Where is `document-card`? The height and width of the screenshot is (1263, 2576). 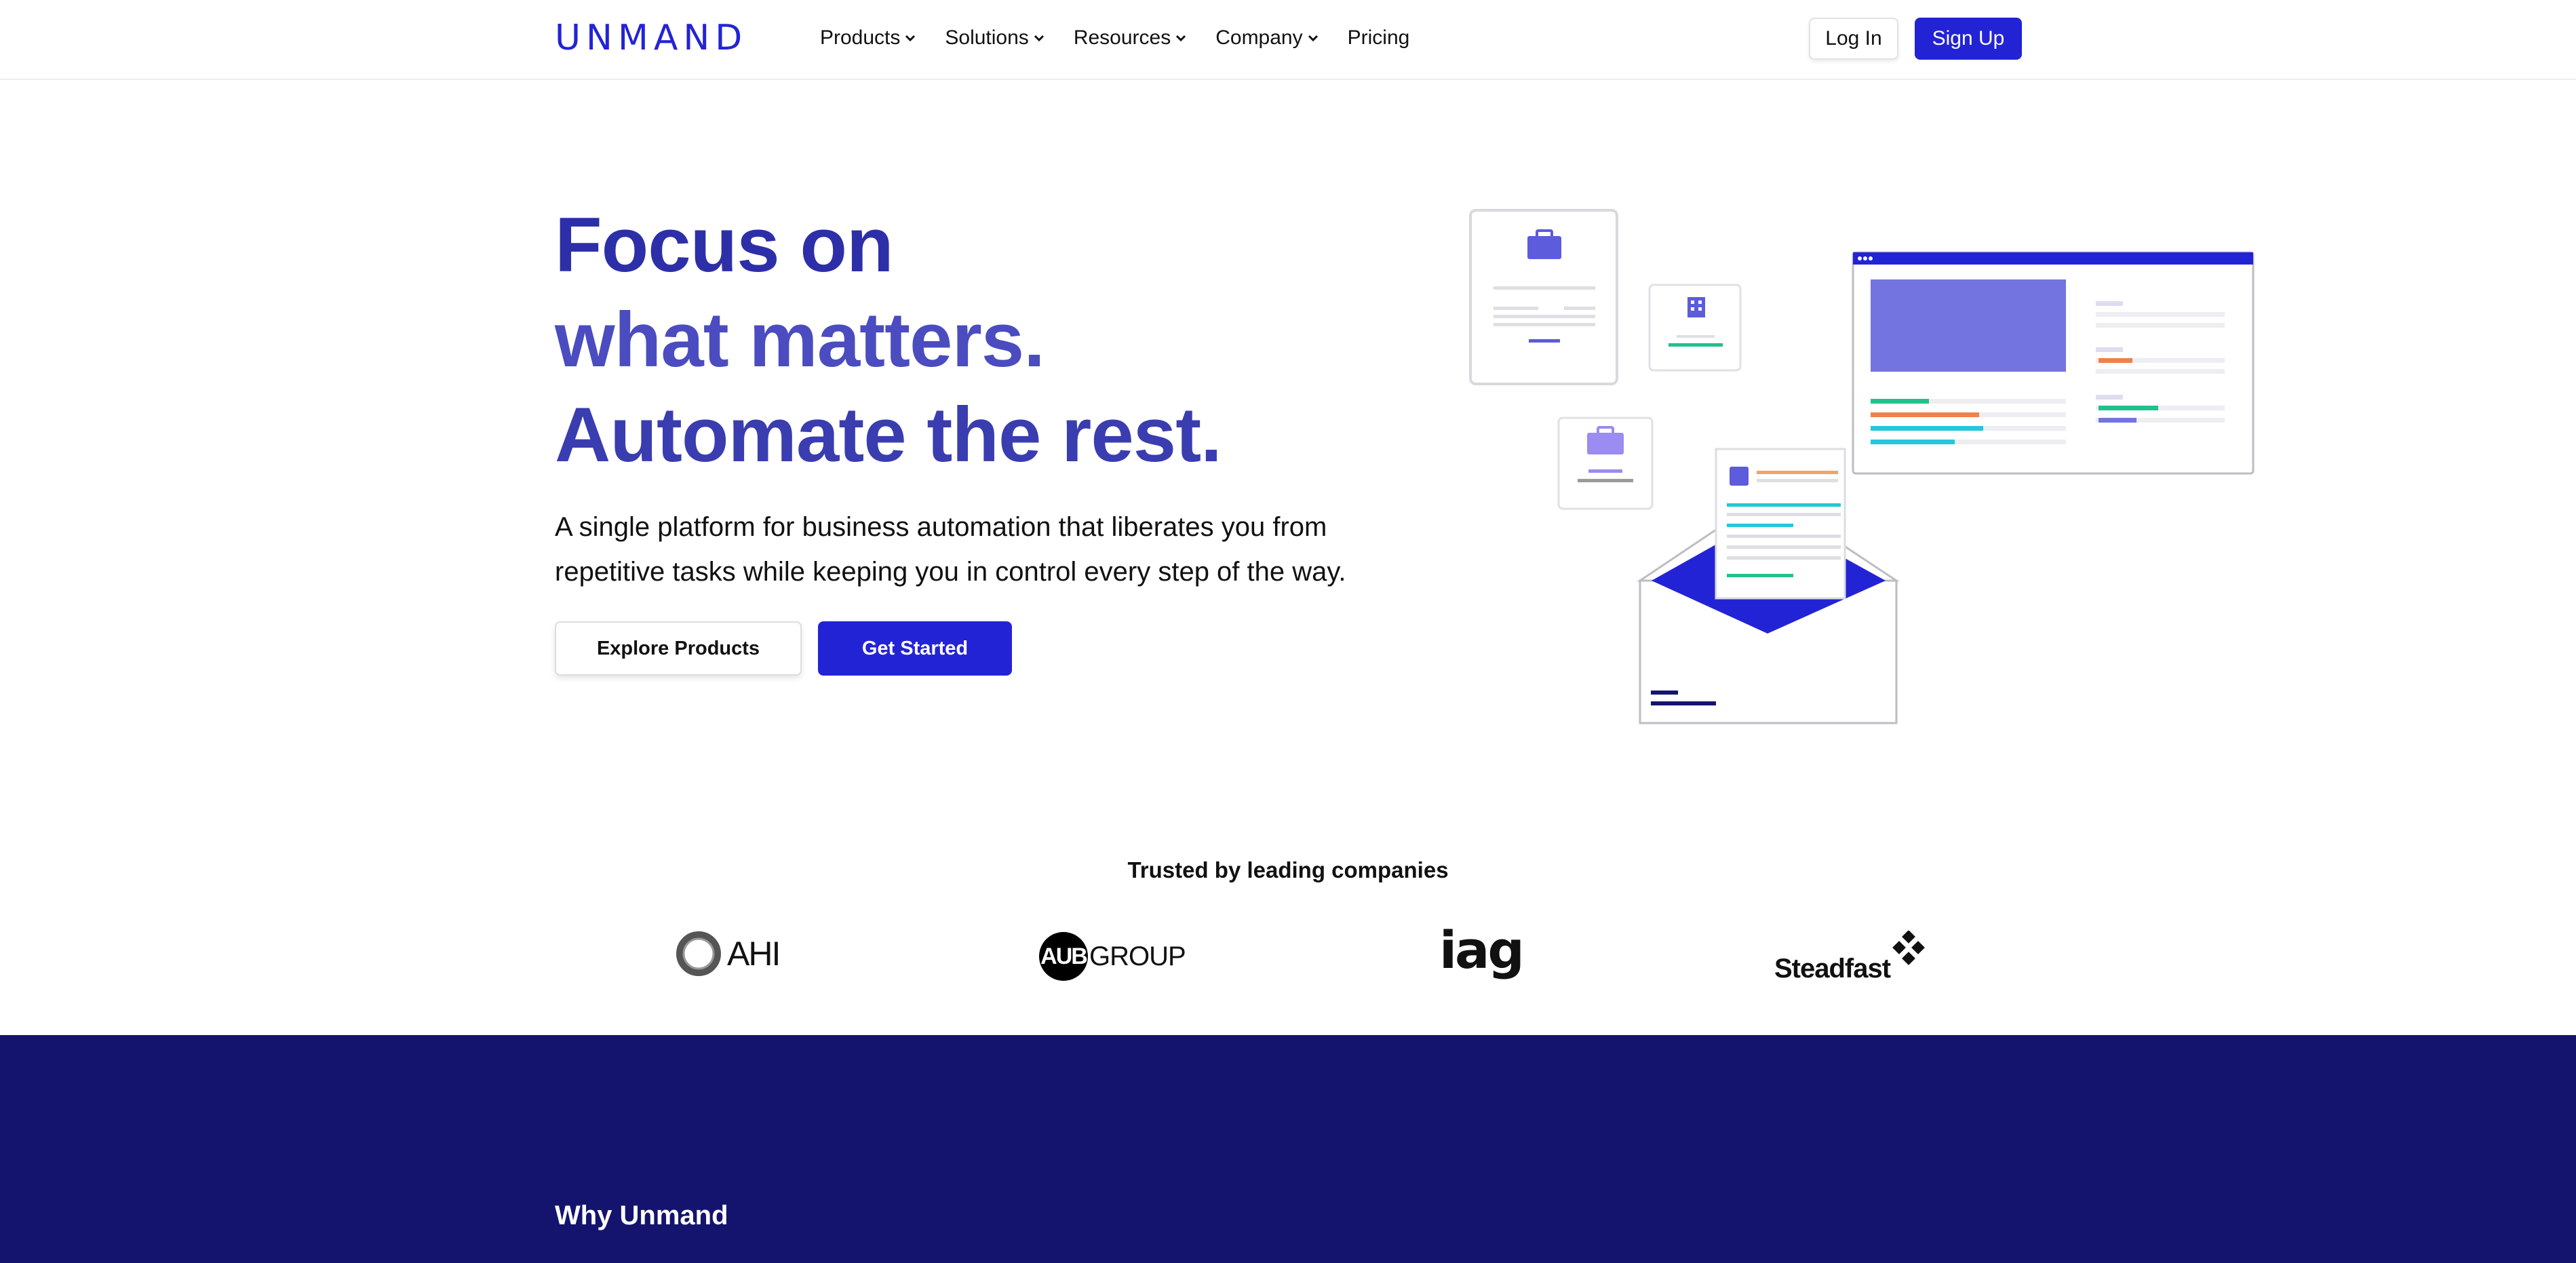
document-card is located at coordinates (1543, 297).